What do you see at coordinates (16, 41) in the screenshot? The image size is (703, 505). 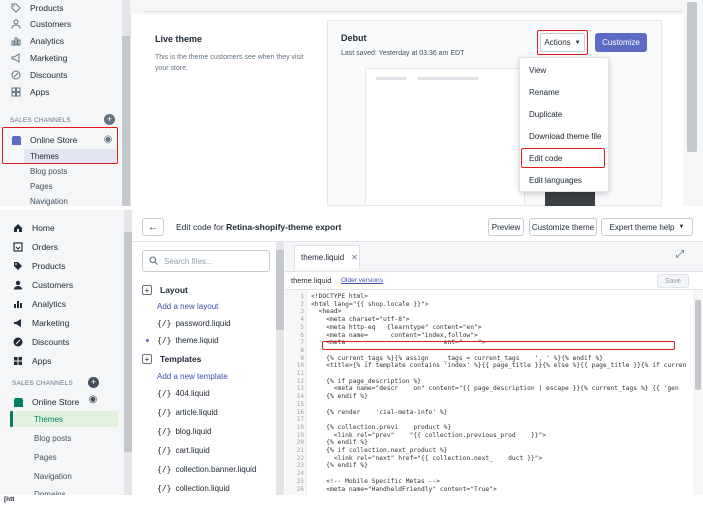 I see `bar-chart-icon` at bounding box center [16, 41].